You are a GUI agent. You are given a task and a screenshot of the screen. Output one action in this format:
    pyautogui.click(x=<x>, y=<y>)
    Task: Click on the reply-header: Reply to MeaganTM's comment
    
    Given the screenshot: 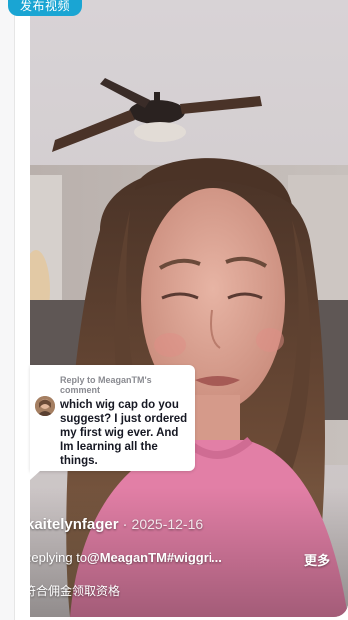 What is the action you would take?
    pyautogui.click(x=106, y=385)
    